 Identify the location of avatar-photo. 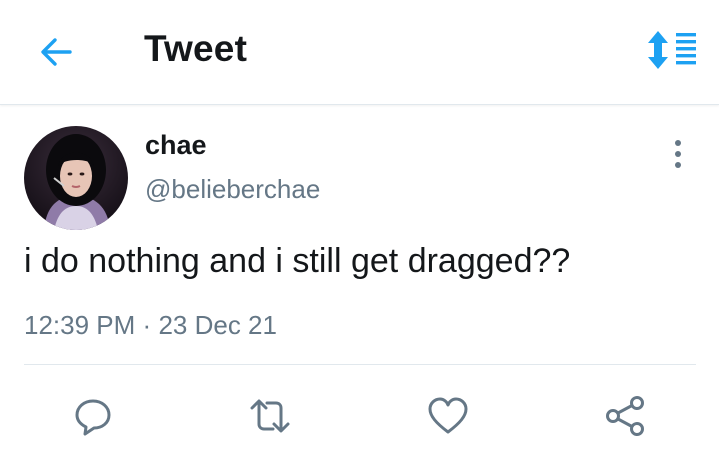
(76, 178).